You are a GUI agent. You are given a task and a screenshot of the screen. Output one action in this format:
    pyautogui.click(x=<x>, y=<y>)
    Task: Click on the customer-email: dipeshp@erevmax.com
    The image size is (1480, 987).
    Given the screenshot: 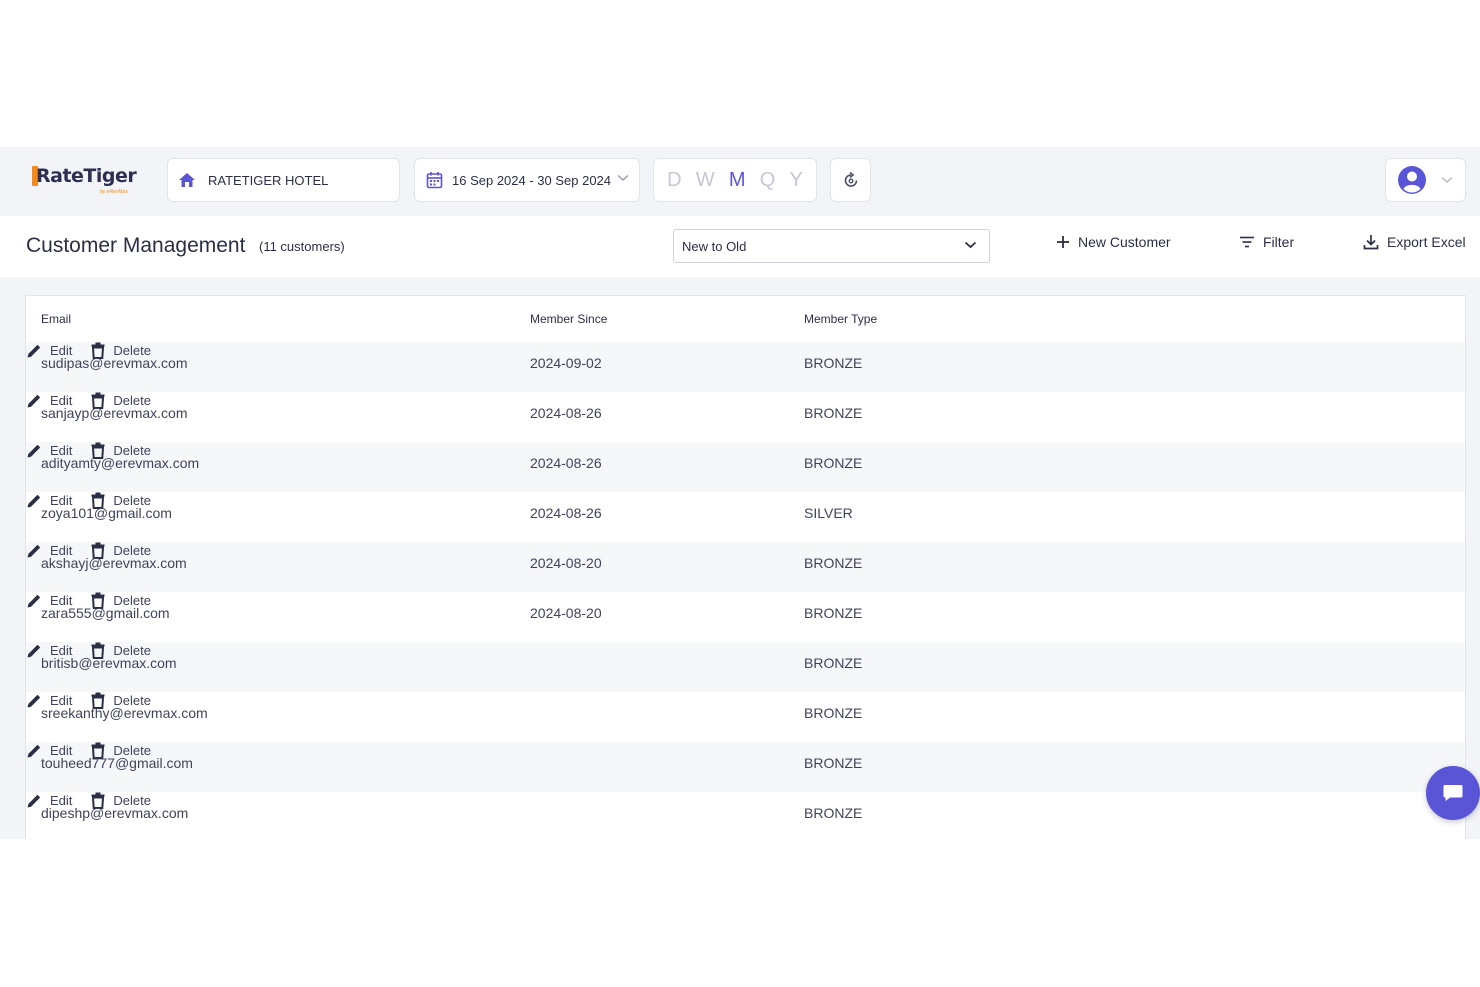 What is the action you would take?
    pyautogui.click(x=115, y=813)
    